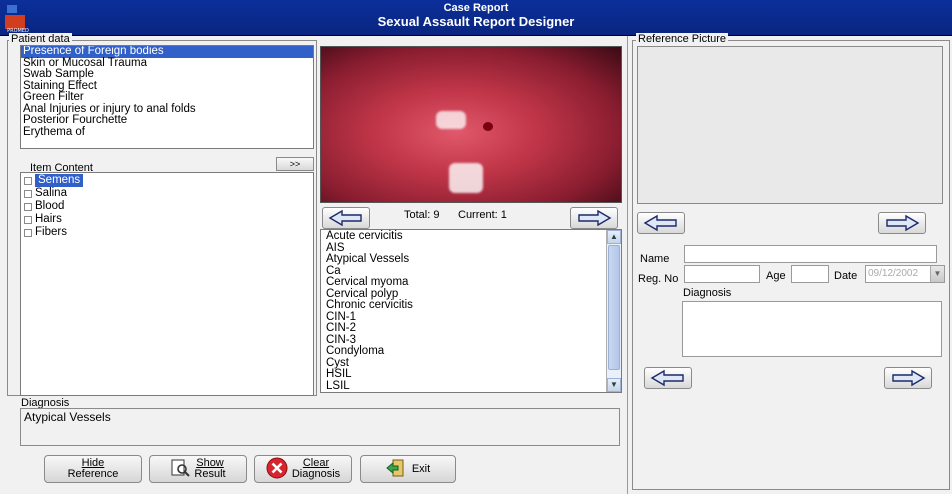  Describe the element at coordinates (472, 305) in the screenshot. I see `diagnosis-option: Chronic cervicitis` at that location.